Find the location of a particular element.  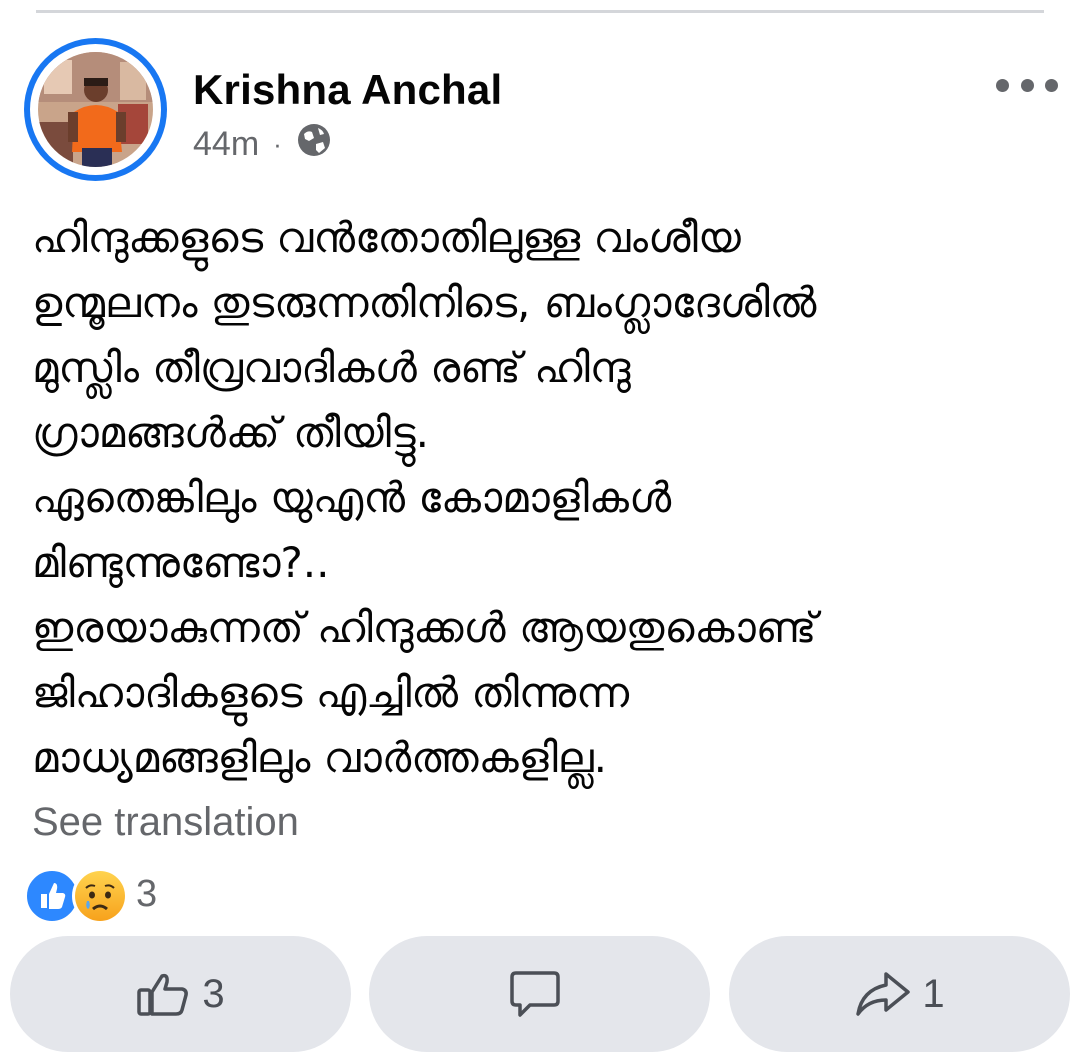

author-name: Krishna Anchal is located at coordinates (347, 90).